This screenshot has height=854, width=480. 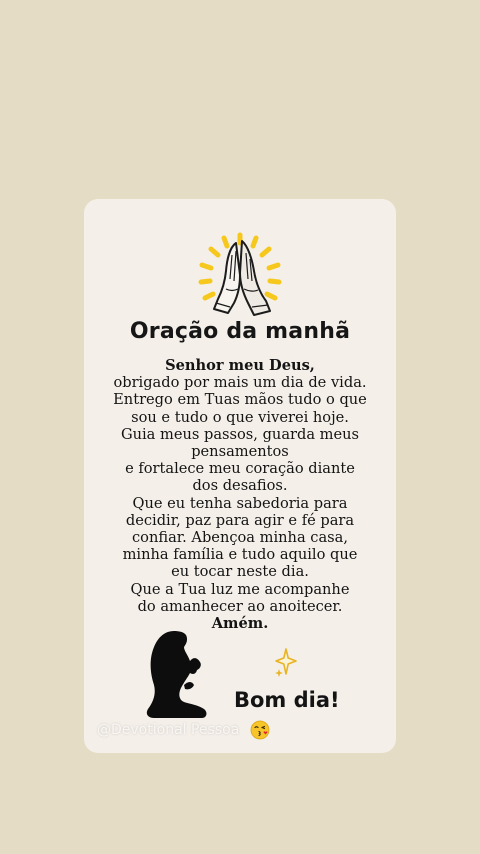 What do you see at coordinates (176, 674) in the screenshot?
I see `kneeling-person-icon` at bounding box center [176, 674].